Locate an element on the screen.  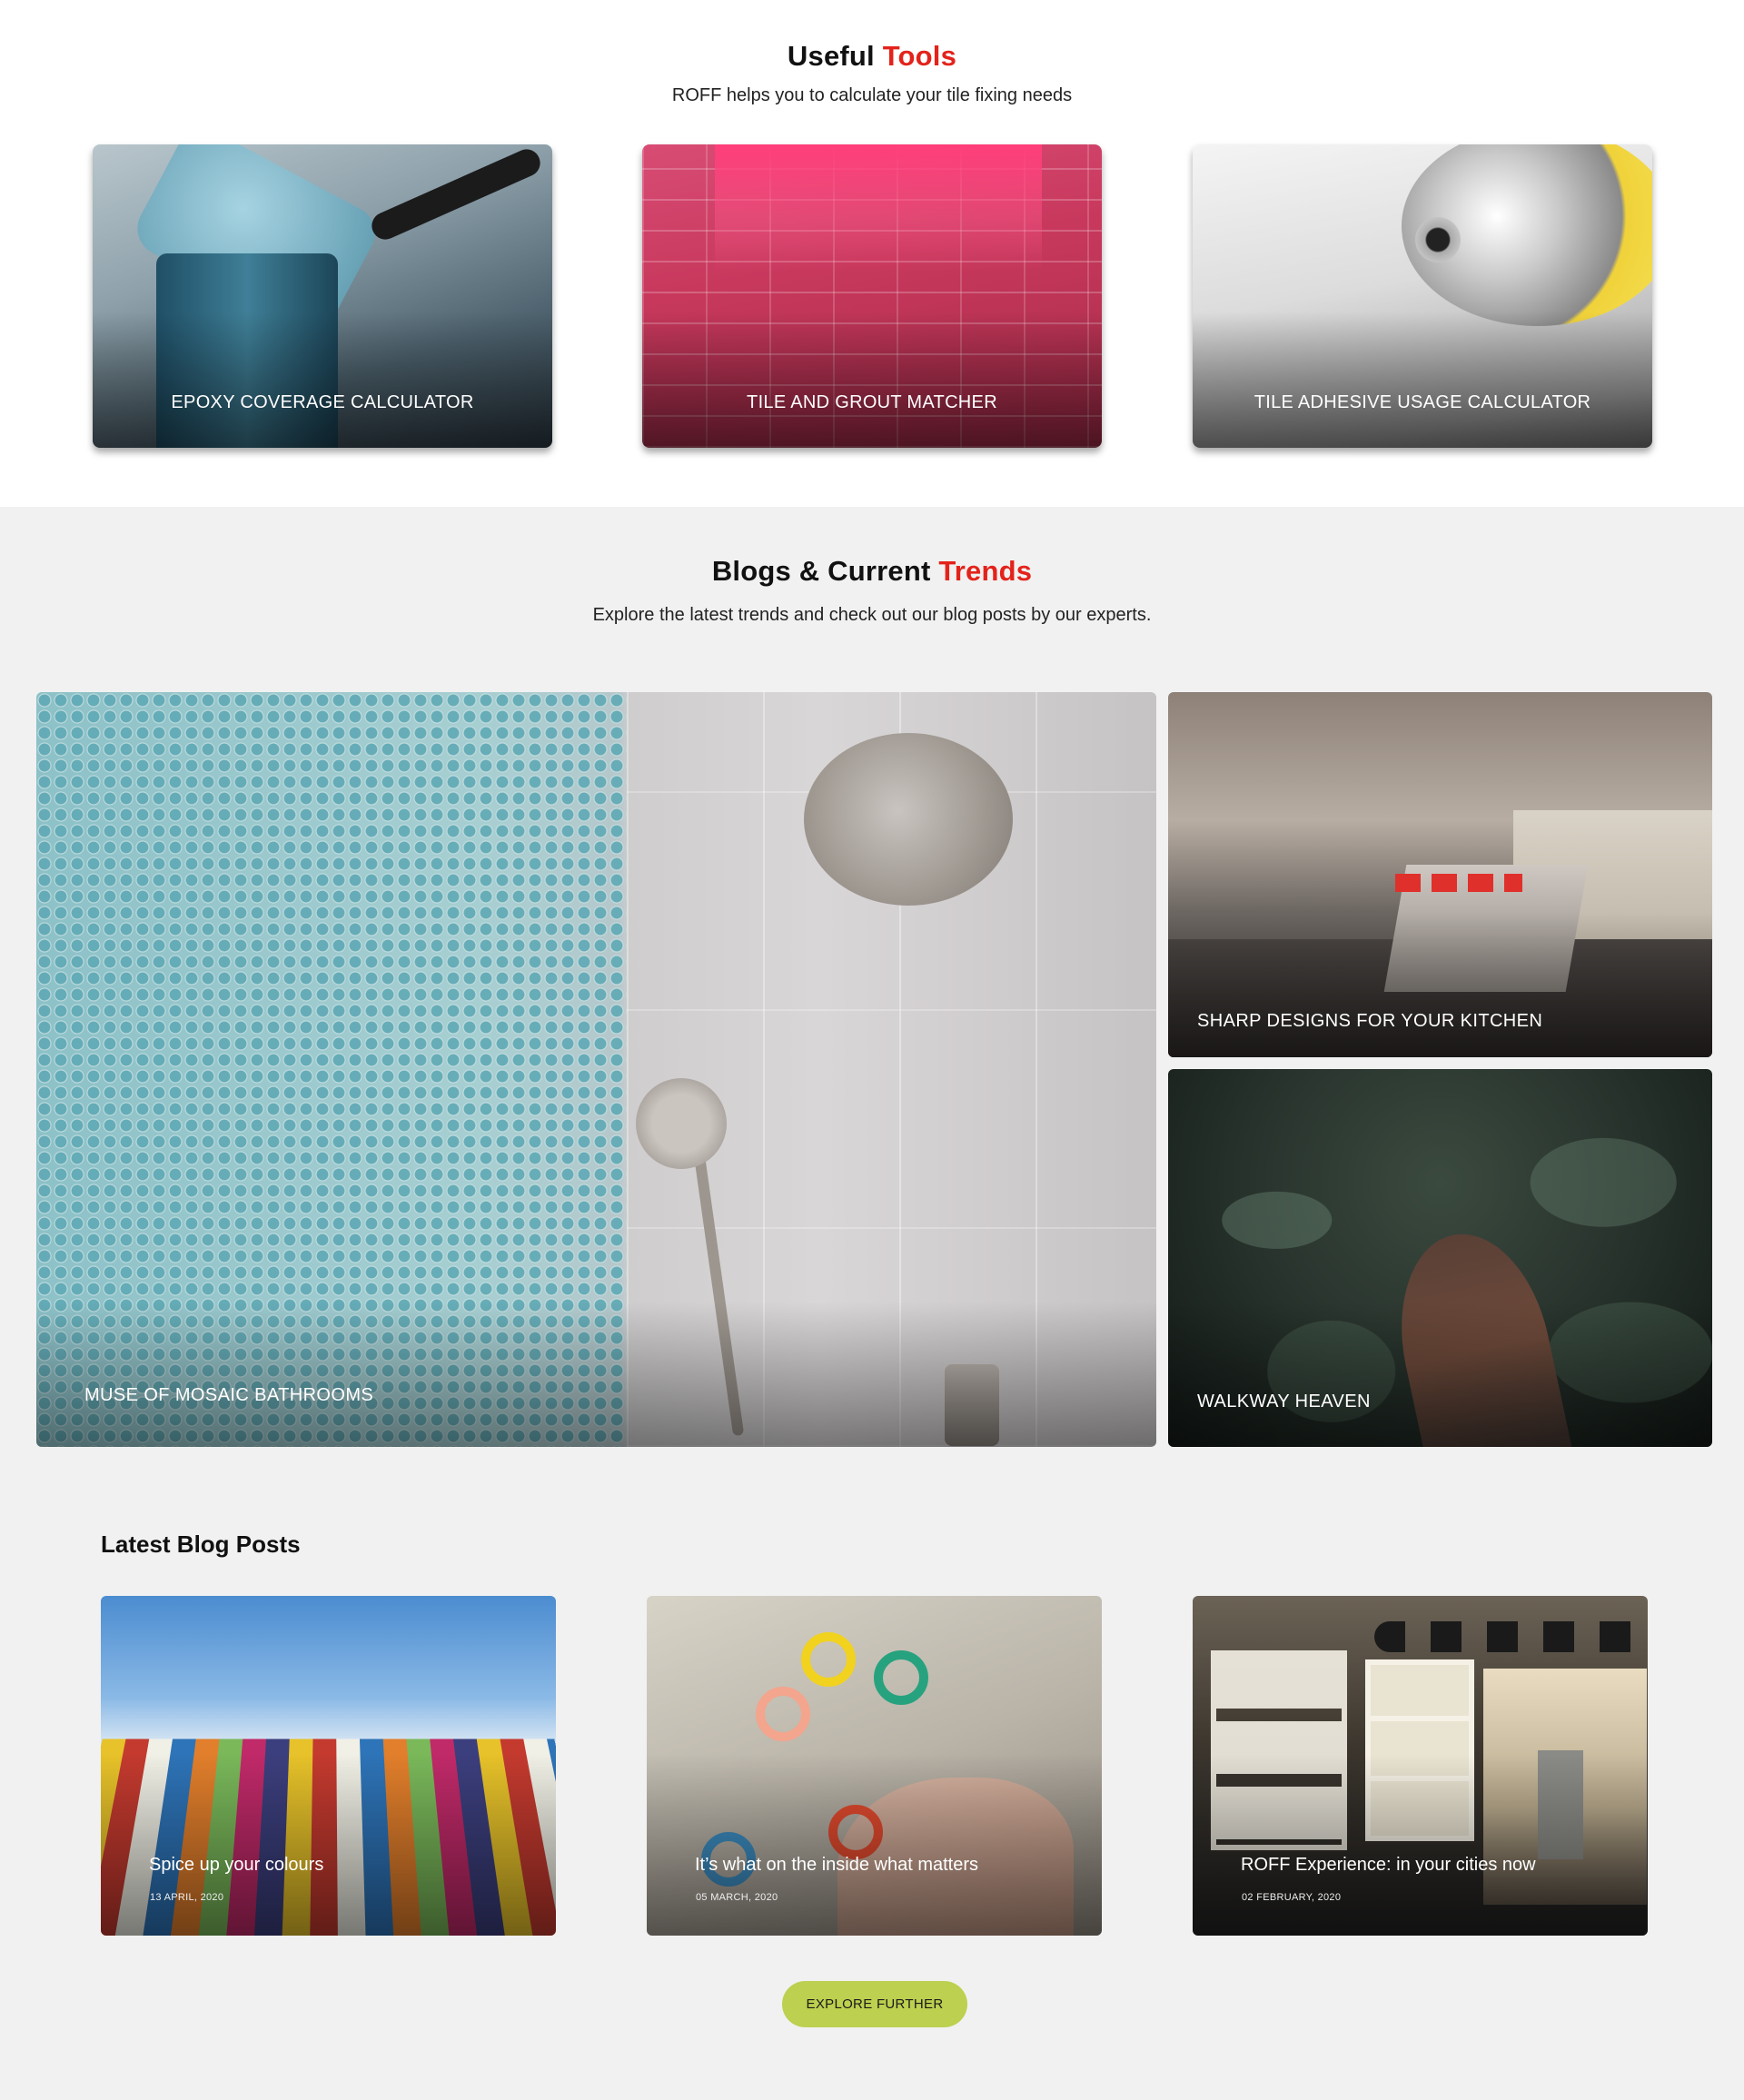
latest-posts-heading: Latest Blog Posts is located at coordinates (201, 1544).